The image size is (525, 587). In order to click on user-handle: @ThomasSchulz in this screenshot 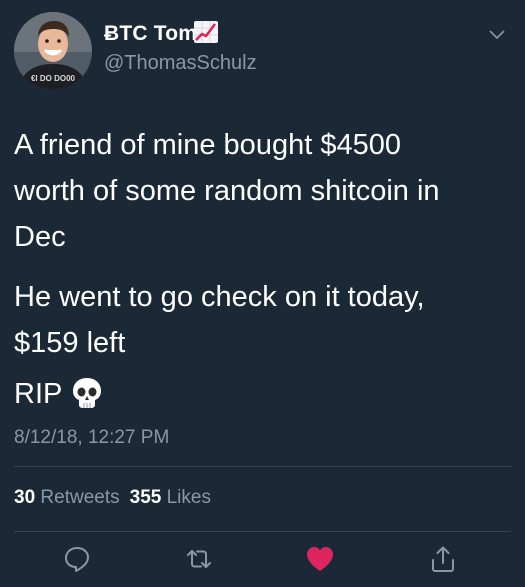, I will do `click(180, 63)`.